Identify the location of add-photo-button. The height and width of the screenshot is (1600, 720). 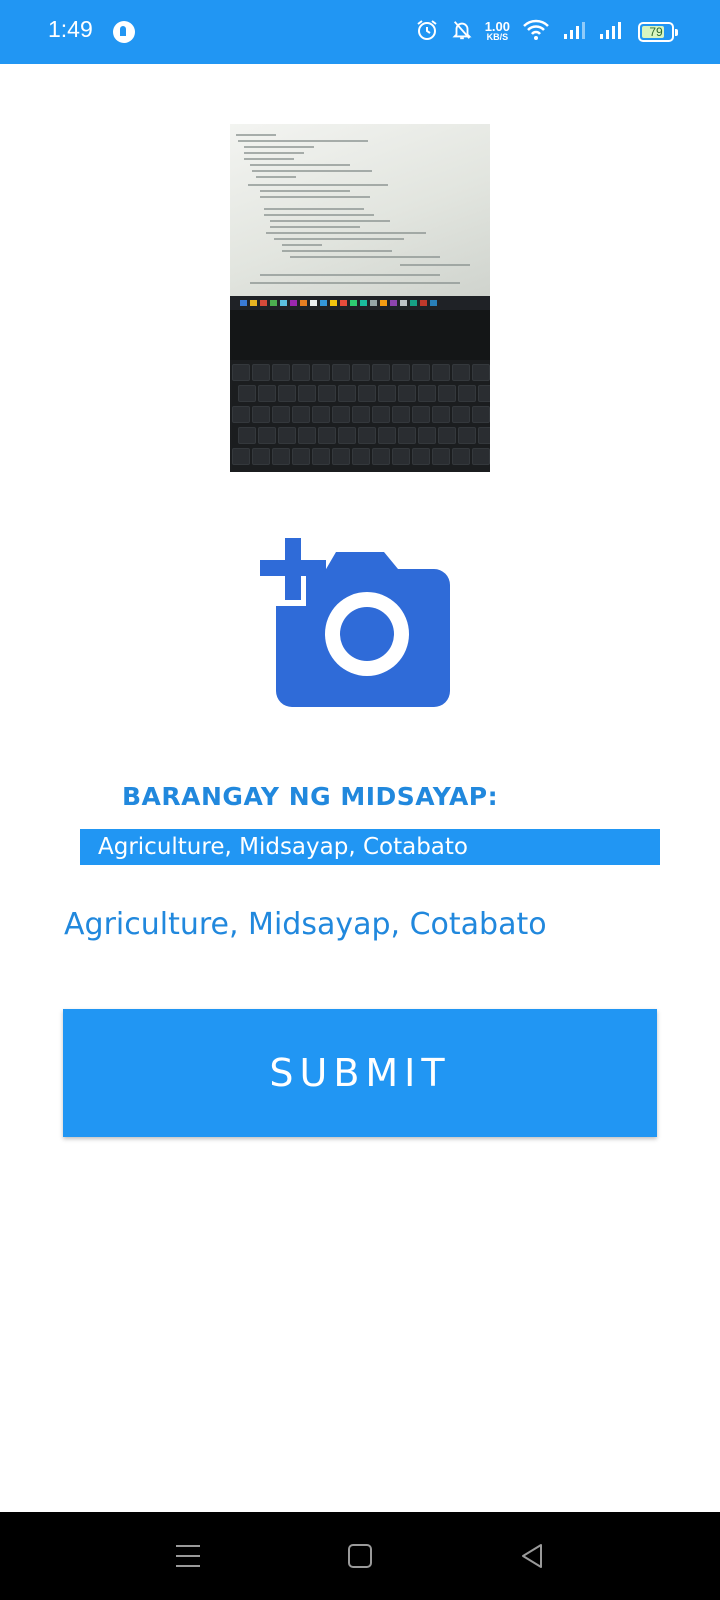
(356, 621).